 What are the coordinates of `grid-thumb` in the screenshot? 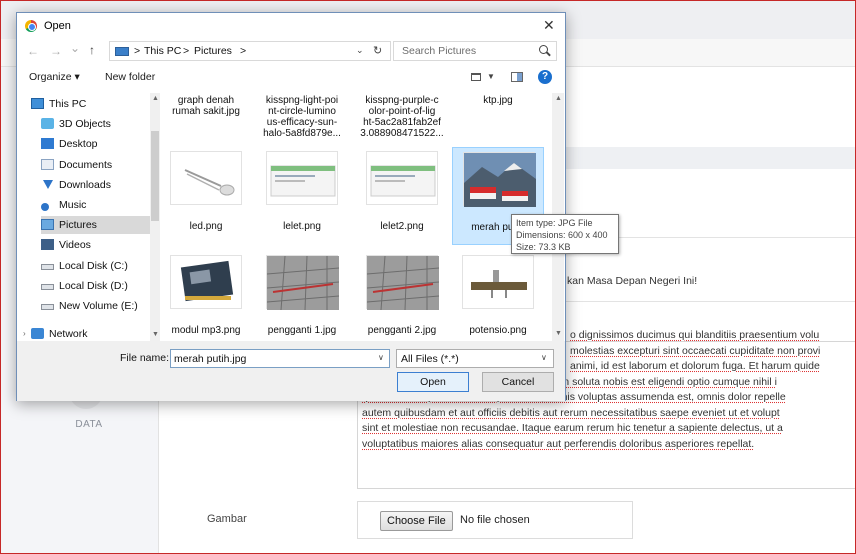 It's located at (303, 283).